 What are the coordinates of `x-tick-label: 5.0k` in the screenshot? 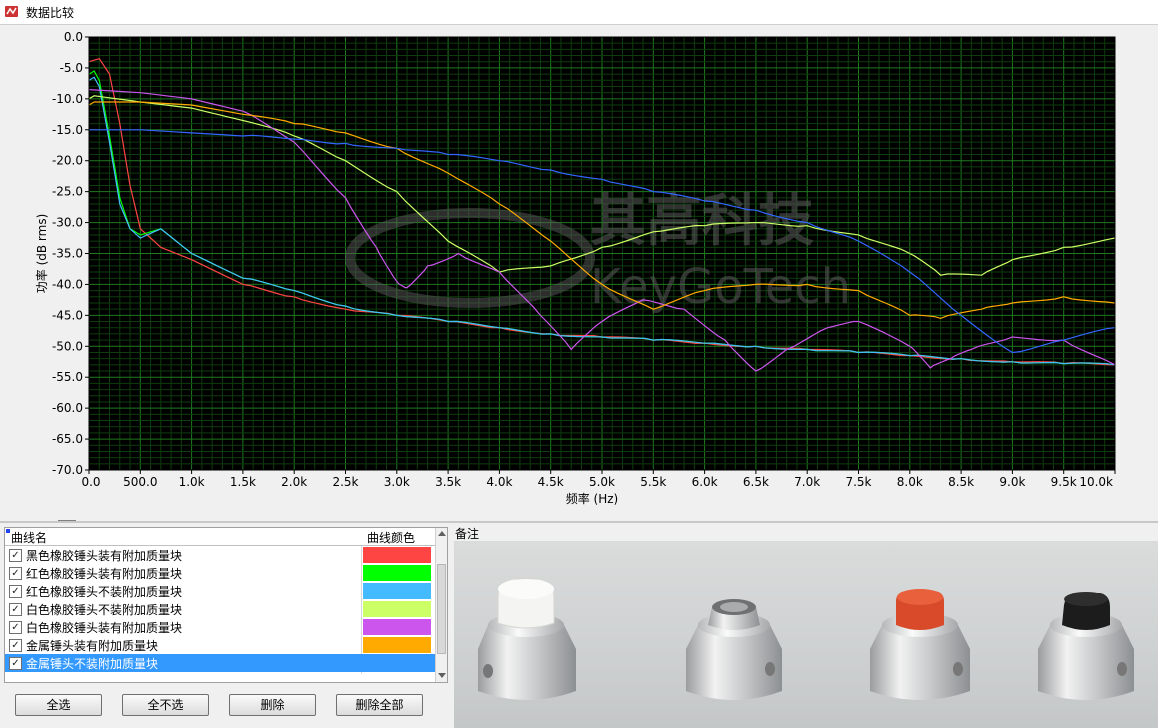 It's located at (602, 482).